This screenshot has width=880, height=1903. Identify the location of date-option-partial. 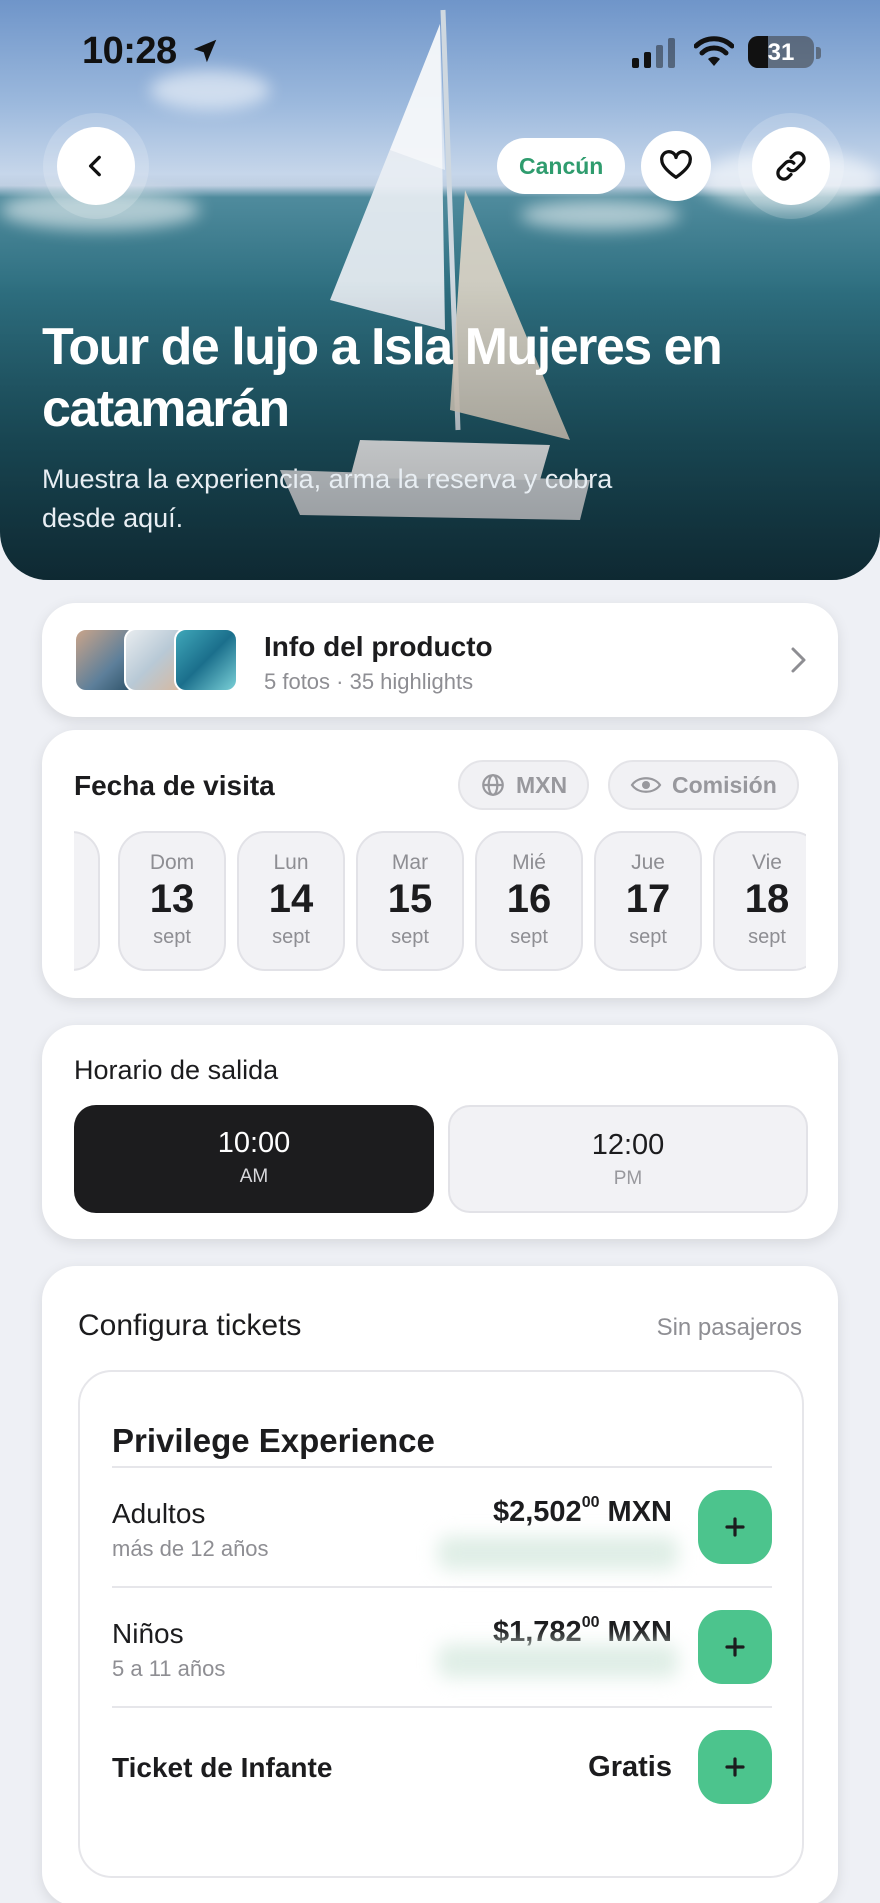
(87, 901).